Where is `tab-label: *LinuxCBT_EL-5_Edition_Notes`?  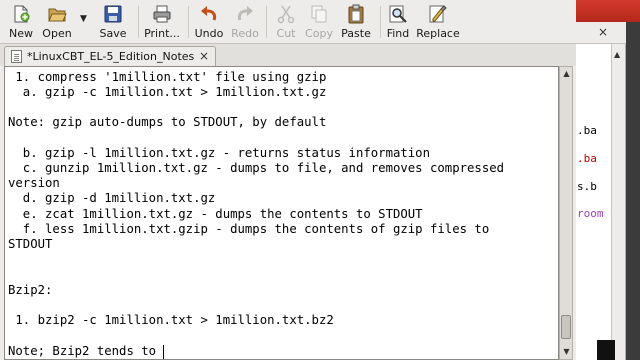 tab-label: *LinuxCBT_EL-5_Edition_Notes is located at coordinates (111, 56).